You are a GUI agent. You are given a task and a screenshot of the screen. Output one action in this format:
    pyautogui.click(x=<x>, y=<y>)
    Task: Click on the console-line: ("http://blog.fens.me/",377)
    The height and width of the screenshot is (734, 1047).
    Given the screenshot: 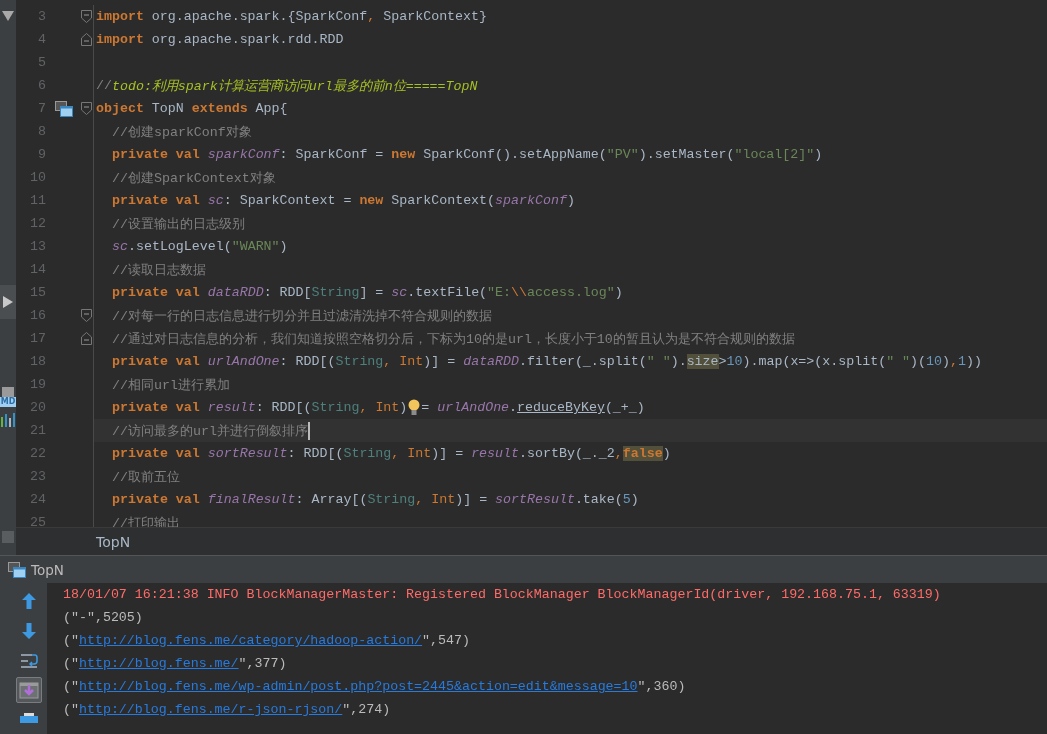 What is the action you would take?
    pyautogui.click(x=175, y=664)
    